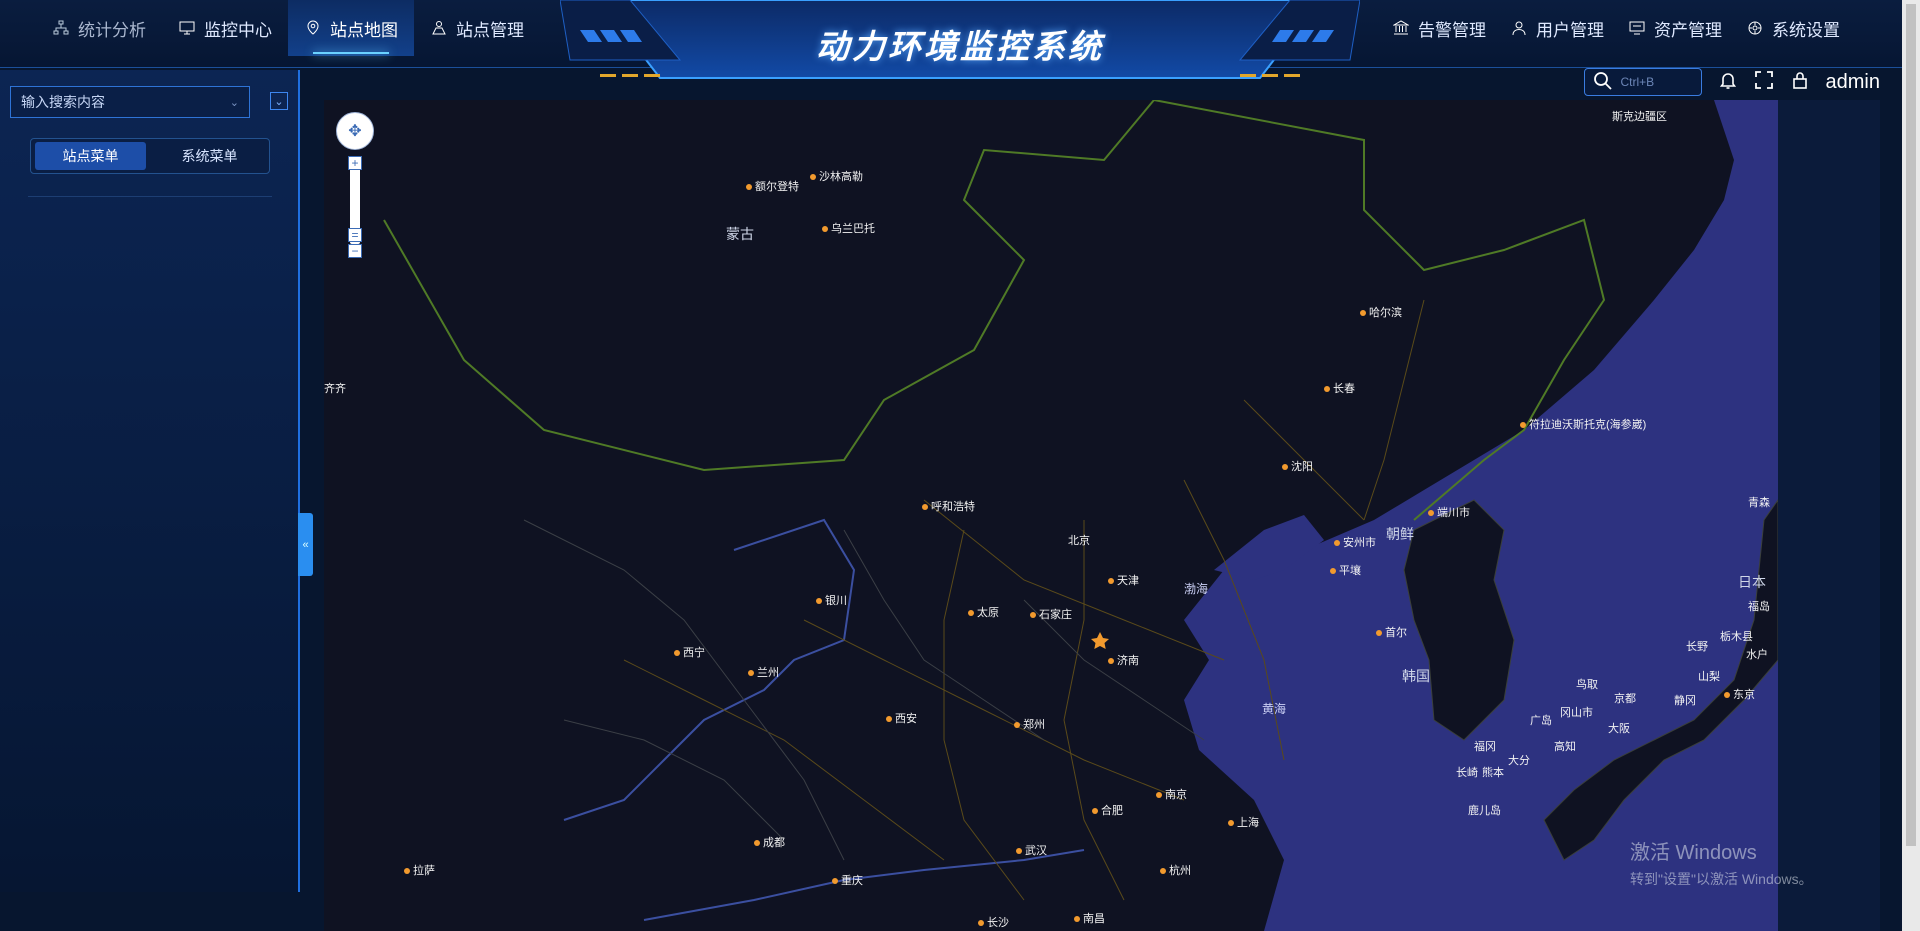 This screenshot has height=931, width=1920. Describe the element at coordinates (1519, 28) in the screenshot. I see `user-icon` at that location.